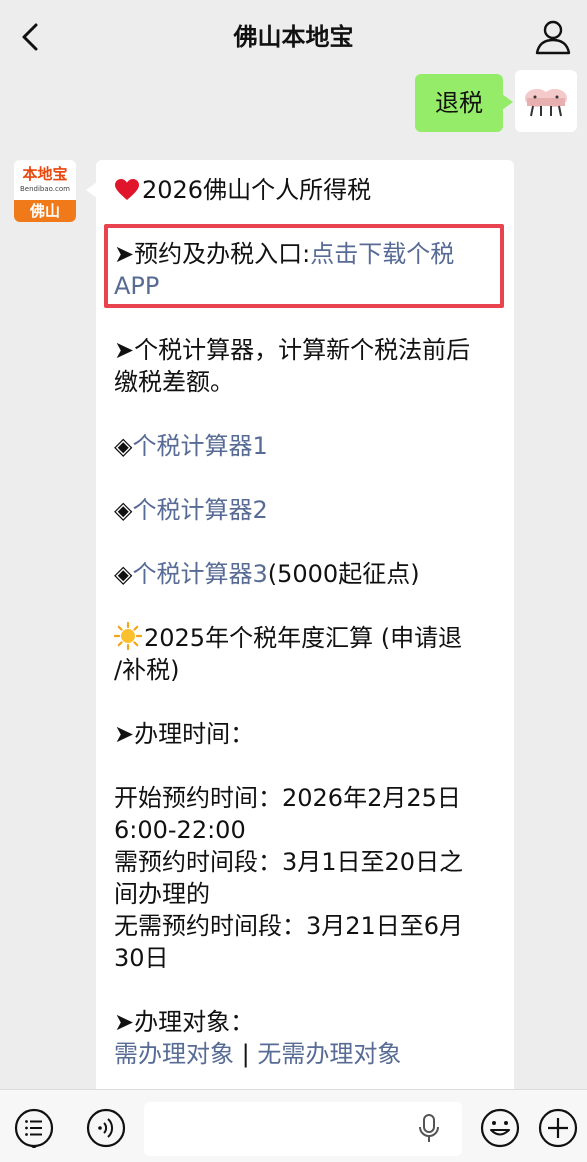 Image resolution: width=587 pixels, height=1162 pixels. Describe the element at coordinates (382, 254) in the screenshot. I see `download-app-link: 点击下载个税` at that location.